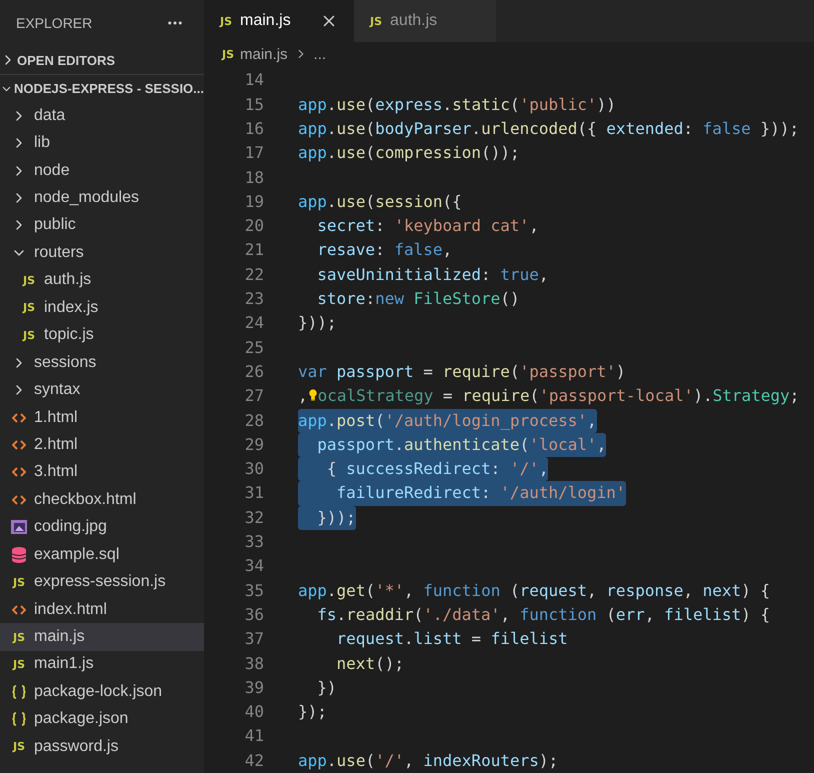 This screenshot has width=814, height=773. Describe the element at coordinates (279, 21) in the screenshot. I see `editor-tab: JS main.js` at that location.